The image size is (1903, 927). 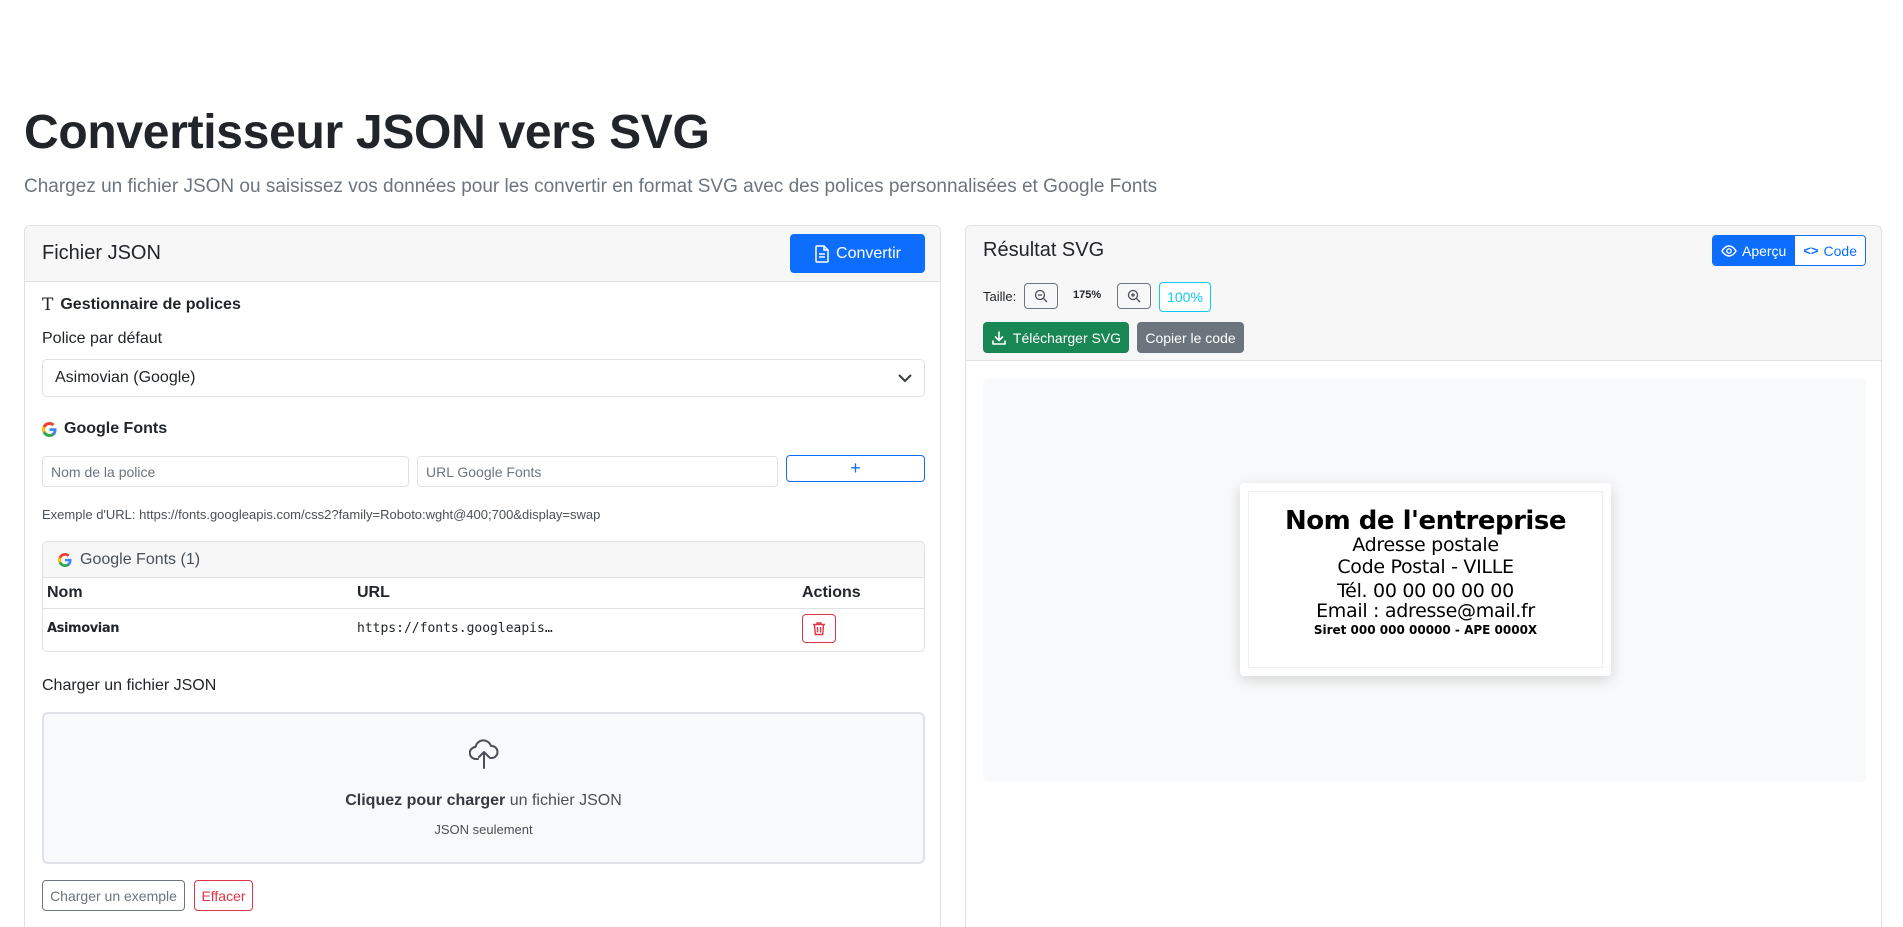 I want to click on font-url-input: URL Google Fonts, so click(x=597, y=471).